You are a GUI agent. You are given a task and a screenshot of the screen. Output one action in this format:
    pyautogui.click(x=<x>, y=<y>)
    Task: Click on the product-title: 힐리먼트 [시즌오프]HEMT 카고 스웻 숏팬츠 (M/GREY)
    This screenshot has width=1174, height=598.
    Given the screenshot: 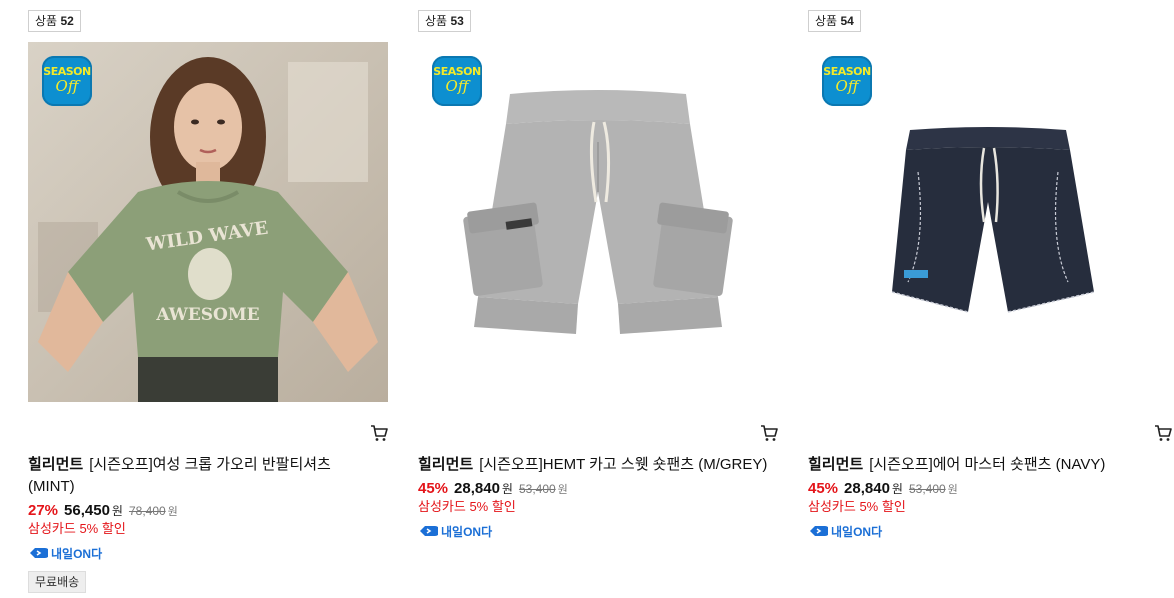 What is the action you would take?
    pyautogui.click(x=593, y=465)
    